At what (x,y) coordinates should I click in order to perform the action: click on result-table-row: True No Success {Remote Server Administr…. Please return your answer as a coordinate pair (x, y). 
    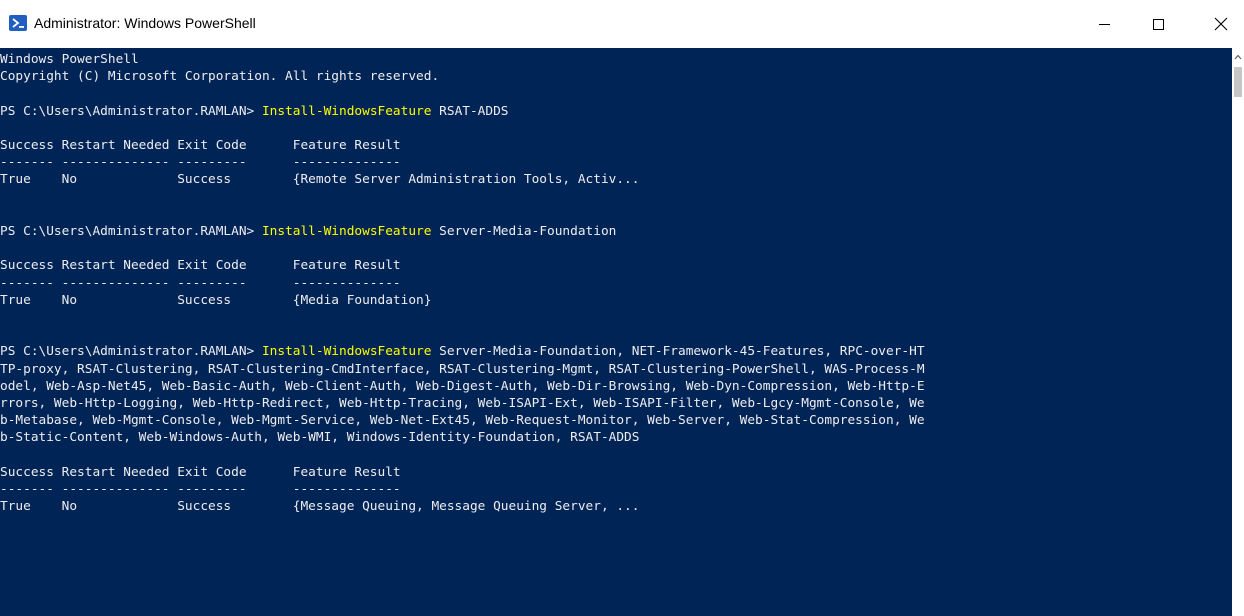
    Looking at the image, I should click on (320, 180).